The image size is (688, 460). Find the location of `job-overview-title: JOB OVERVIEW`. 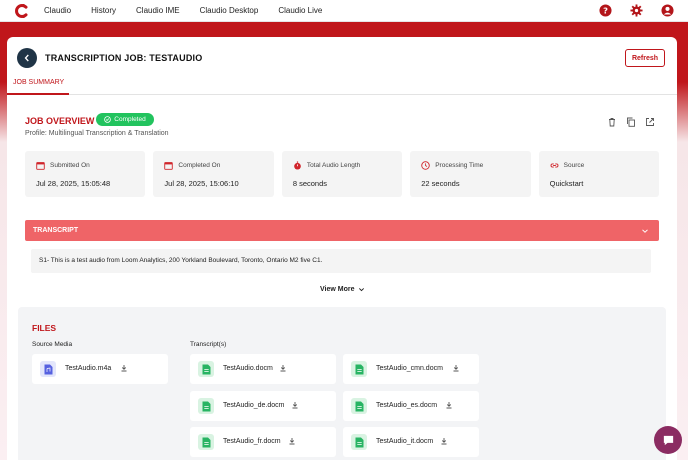

job-overview-title: JOB OVERVIEW is located at coordinates (60, 121).